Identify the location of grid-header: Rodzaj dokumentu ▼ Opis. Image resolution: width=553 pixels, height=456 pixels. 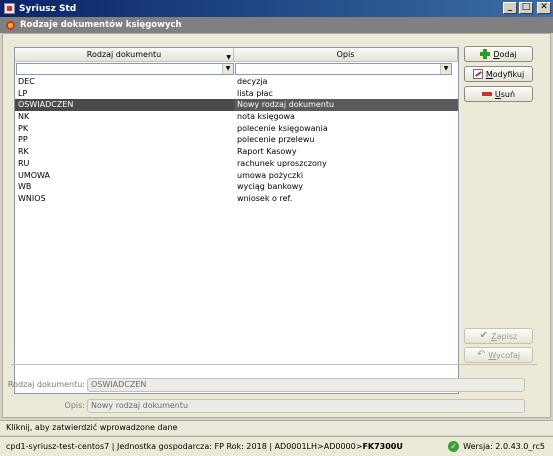
(236, 55).